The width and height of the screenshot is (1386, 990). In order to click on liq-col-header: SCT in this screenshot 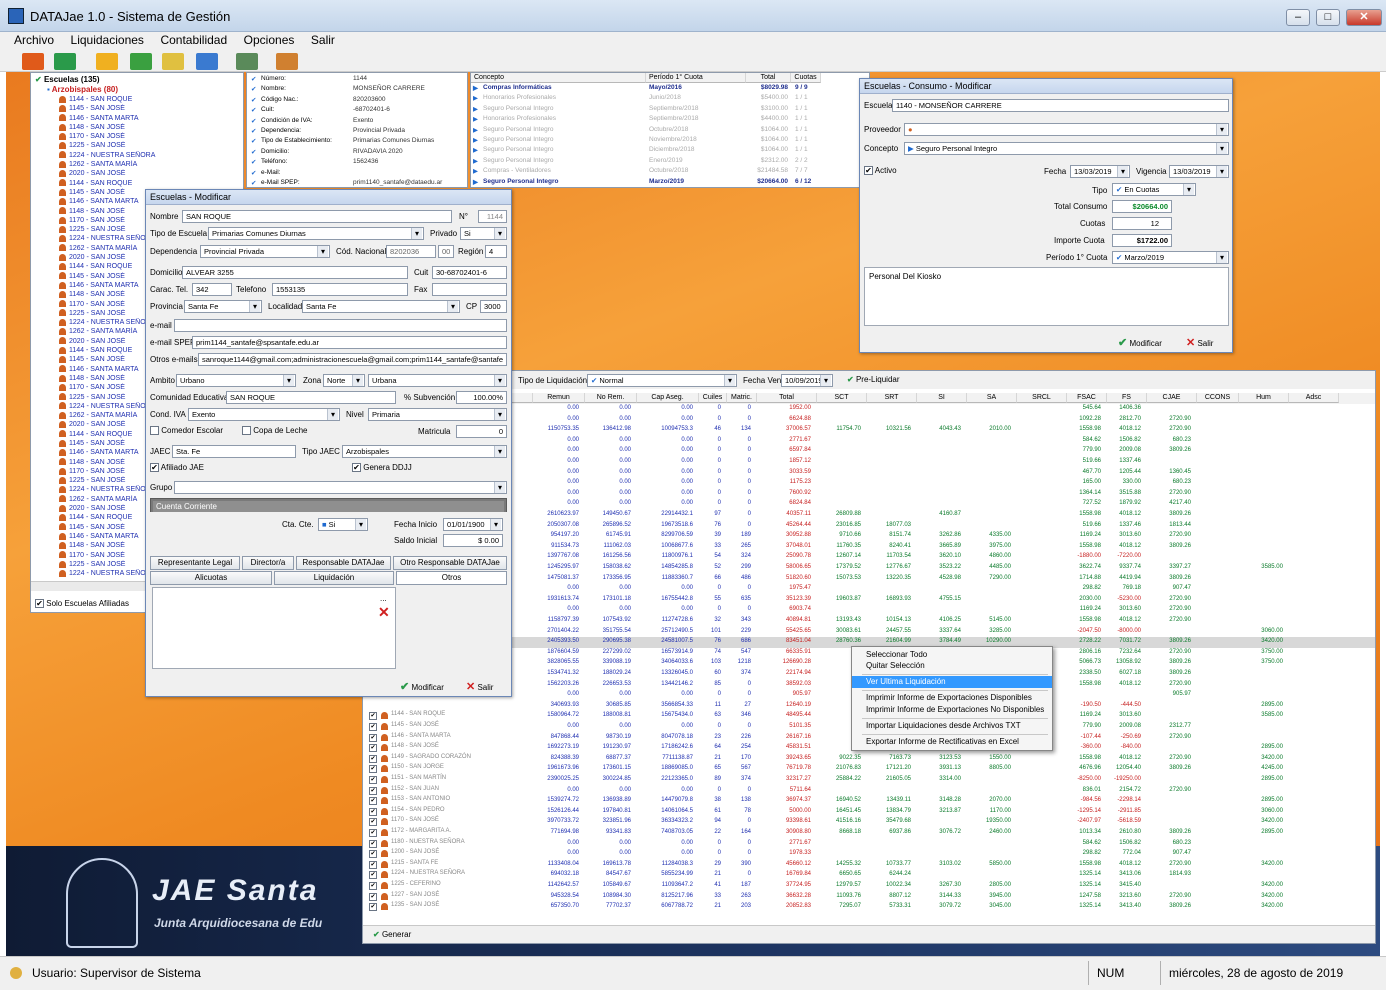, I will do `click(842, 398)`.